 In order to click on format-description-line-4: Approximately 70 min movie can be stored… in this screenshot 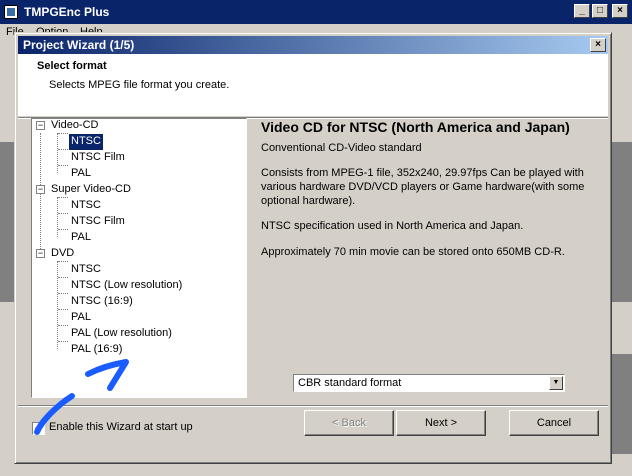, I will do `click(413, 252)`.